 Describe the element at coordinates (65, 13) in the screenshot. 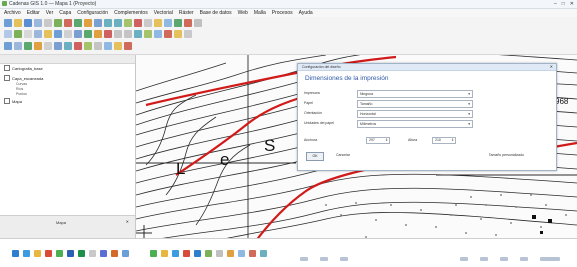

I see `menu-item: Capa` at that location.